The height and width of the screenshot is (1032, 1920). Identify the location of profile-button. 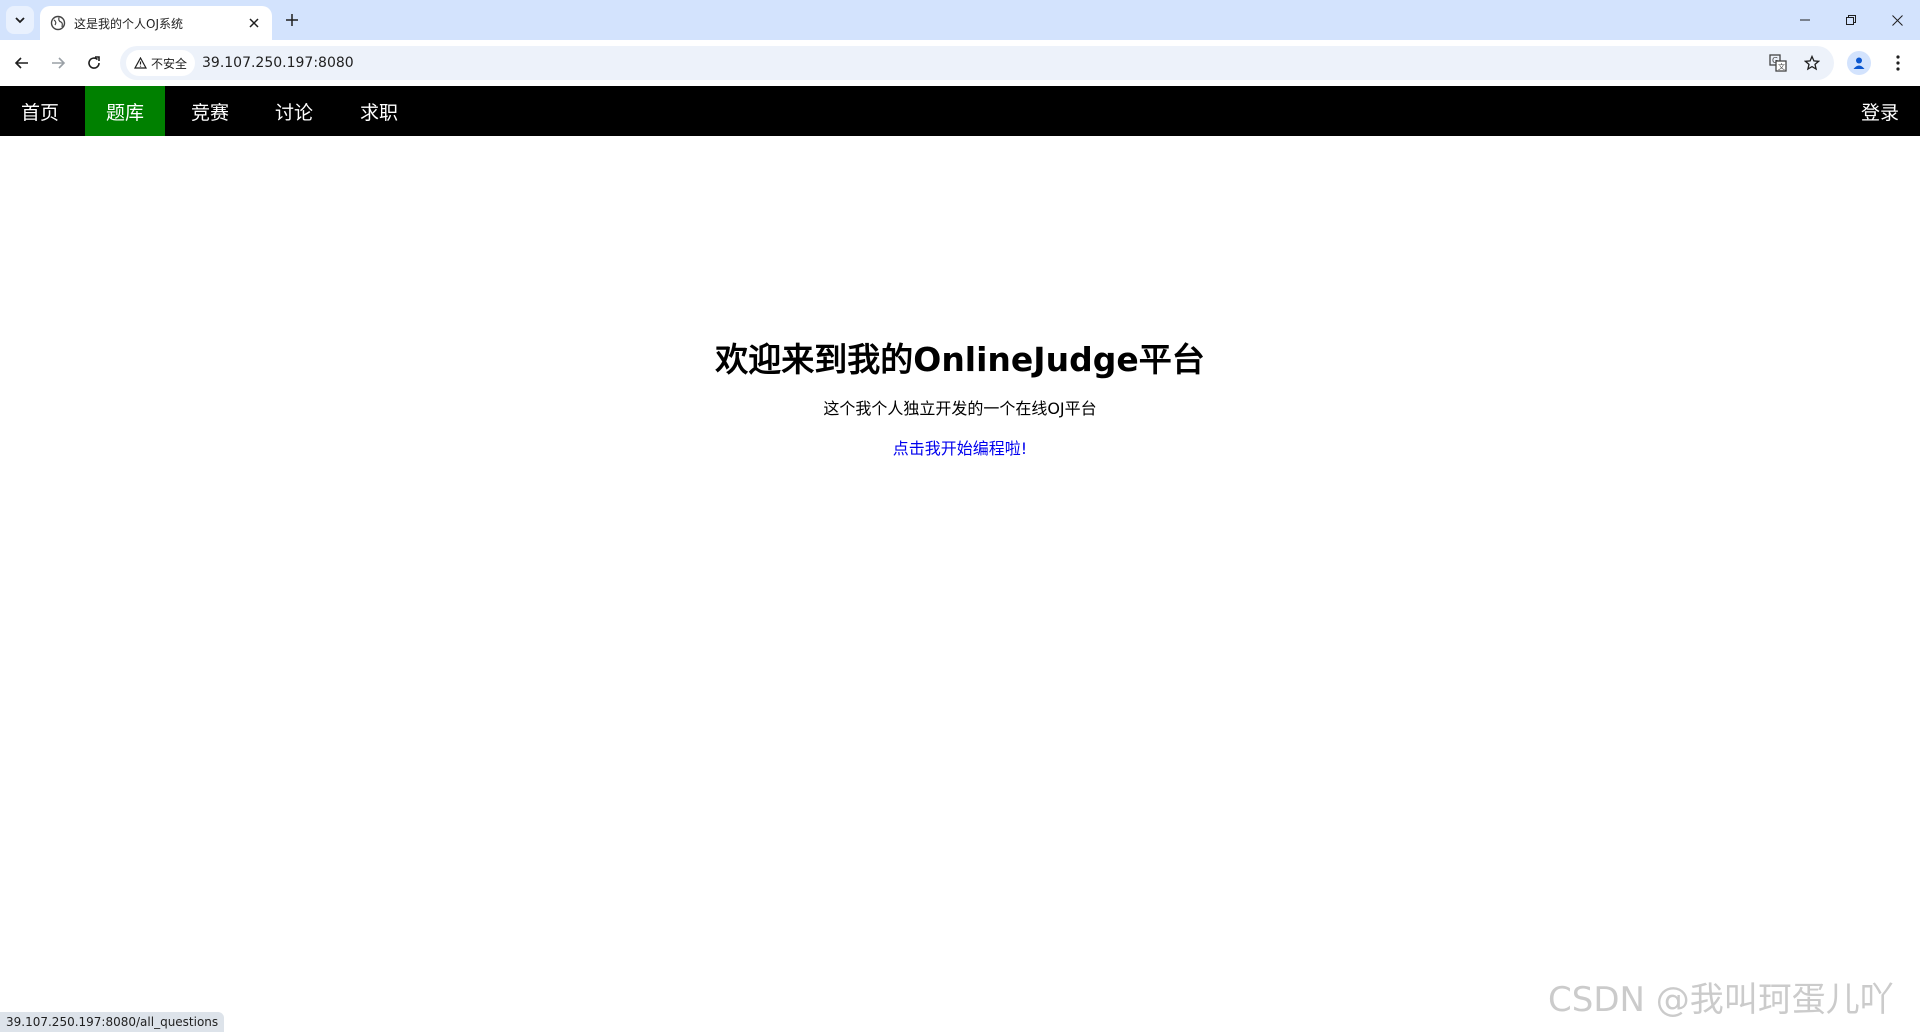
(1859, 63).